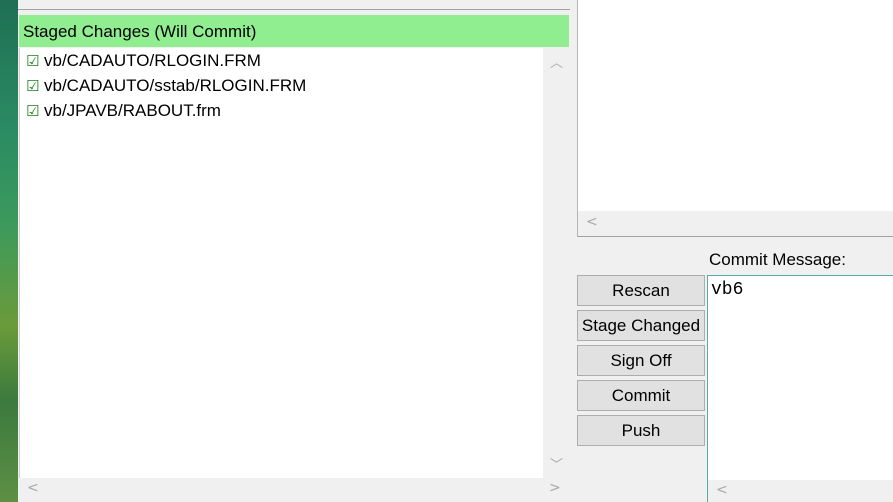 The image size is (893, 502). What do you see at coordinates (727, 290) in the screenshot?
I see `commit-message-text: vb6` at bounding box center [727, 290].